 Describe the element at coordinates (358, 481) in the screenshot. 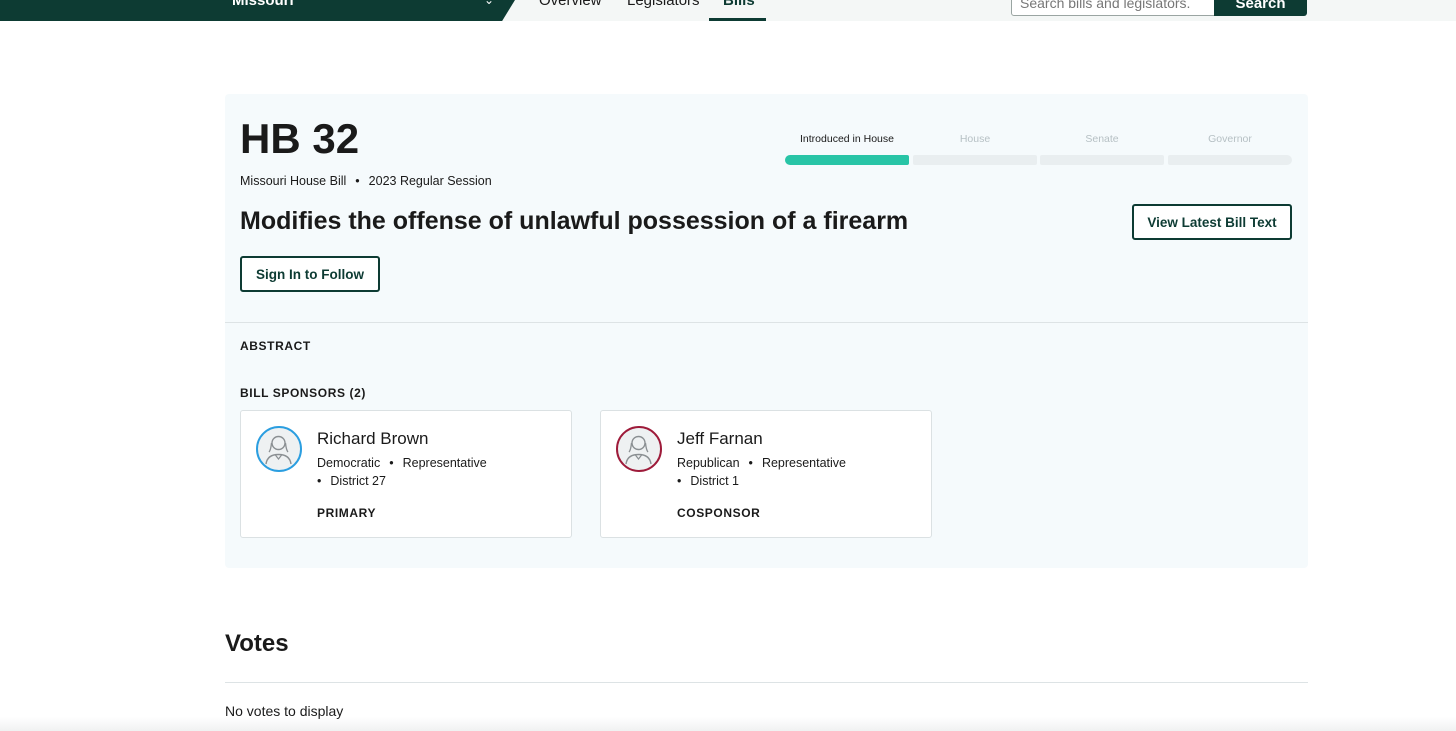

I see `sponsor-district: District 27` at that location.